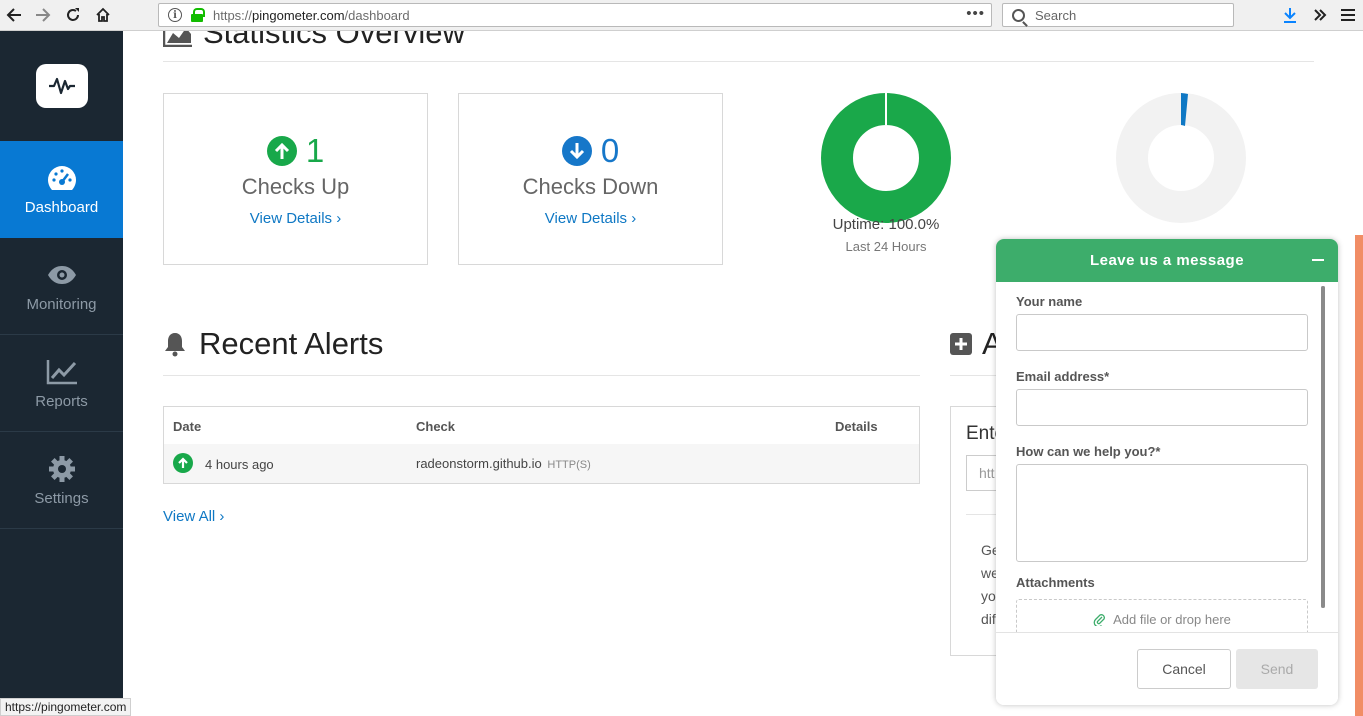  Describe the element at coordinates (175, 345) in the screenshot. I see `bell-icon` at that location.